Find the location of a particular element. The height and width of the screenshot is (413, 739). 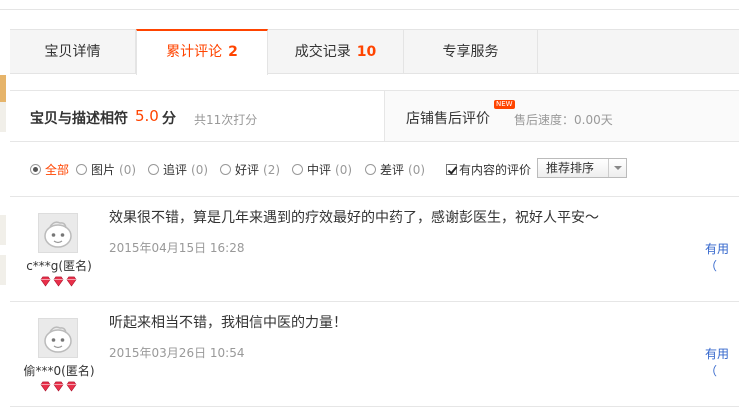

tab-services: 专享服务 is located at coordinates (471, 52).